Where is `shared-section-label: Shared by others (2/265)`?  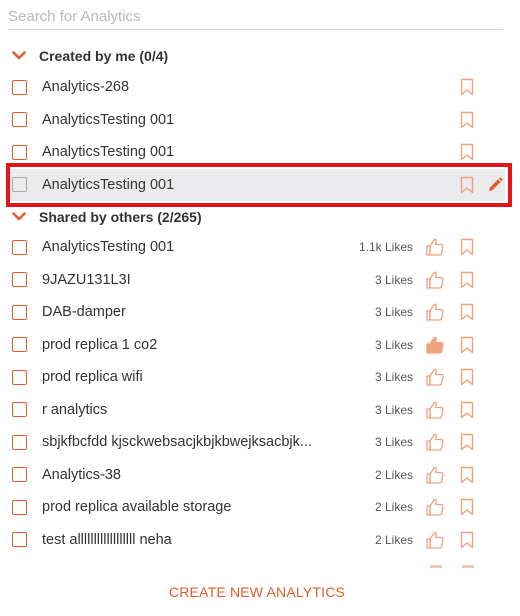 shared-section-label: Shared by others (2/265) is located at coordinates (120, 217).